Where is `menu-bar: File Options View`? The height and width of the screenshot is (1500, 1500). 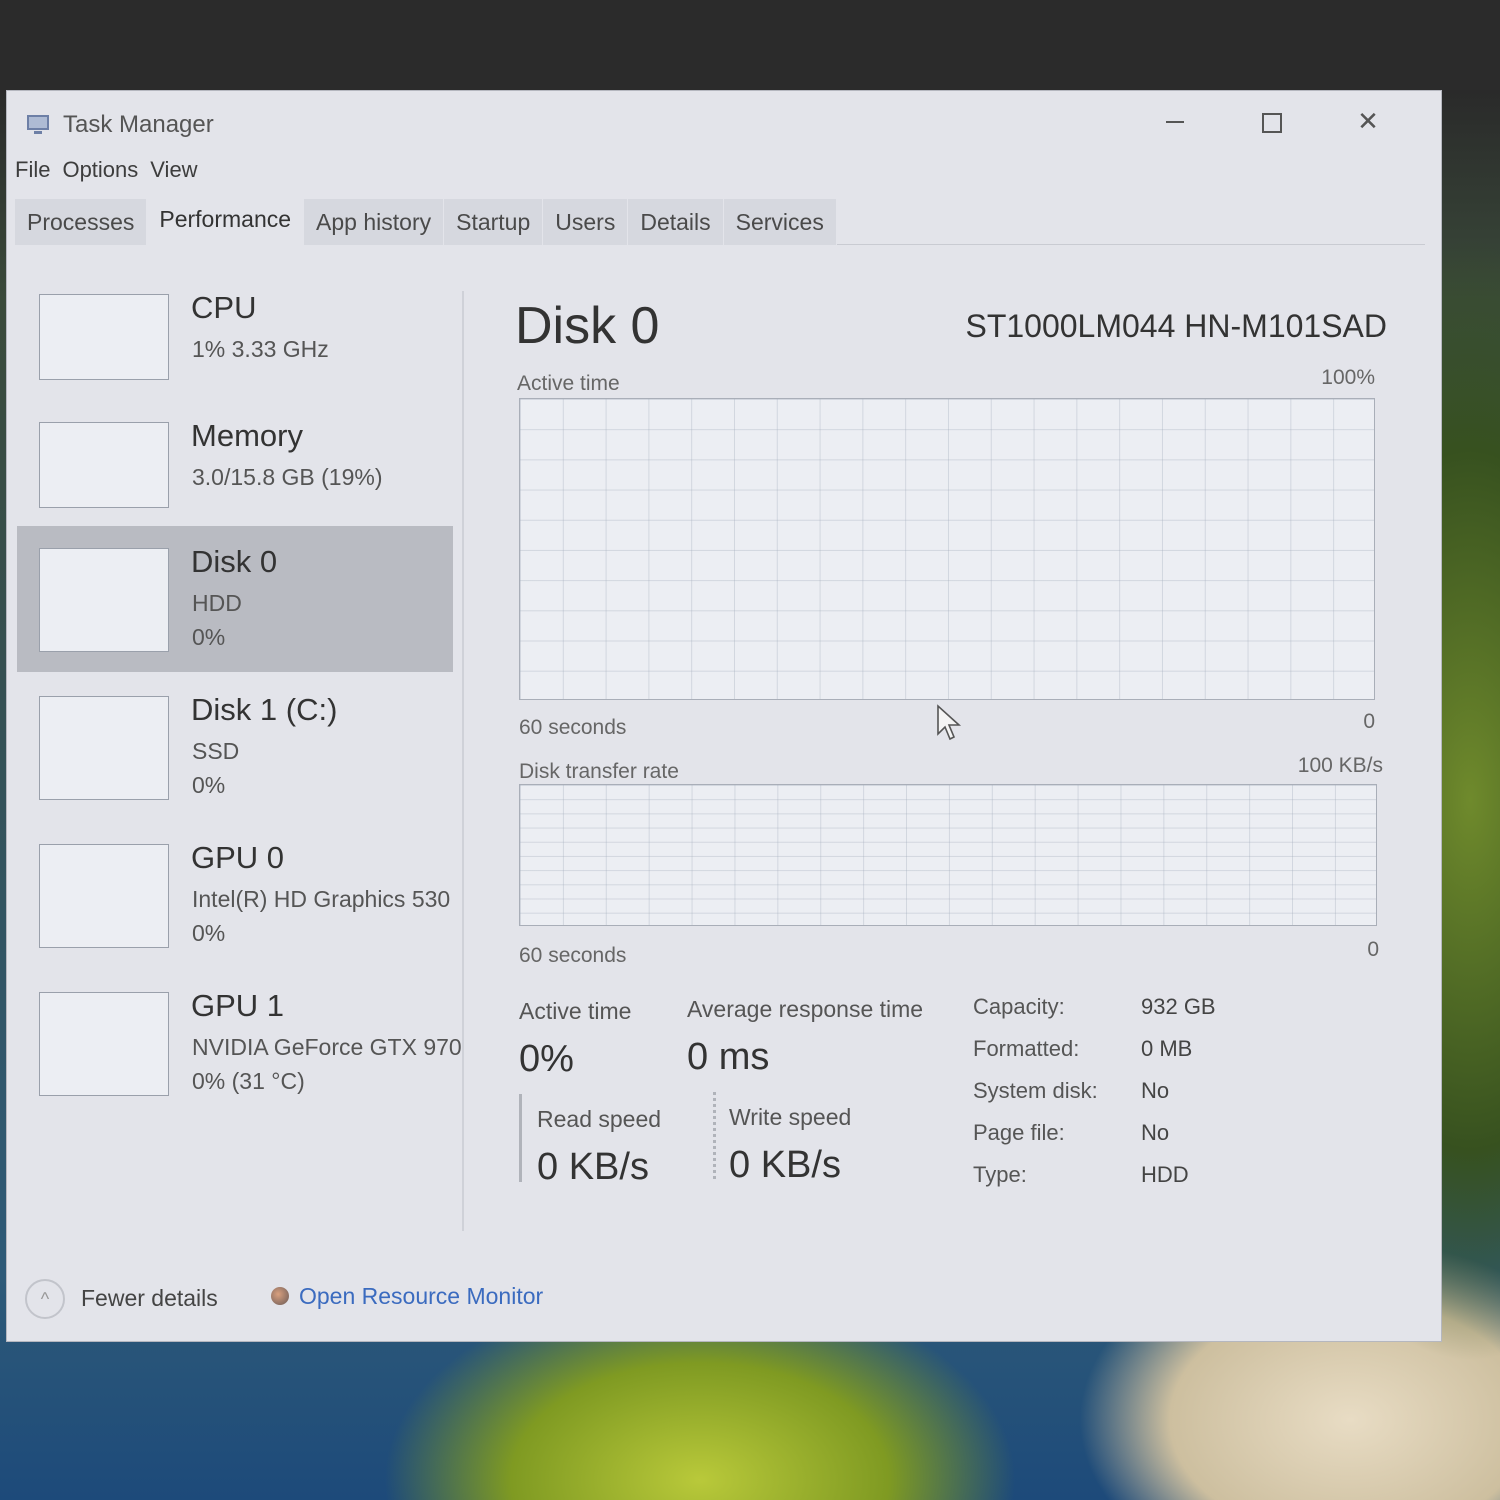 menu-bar: File Options View is located at coordinates (106, 172).